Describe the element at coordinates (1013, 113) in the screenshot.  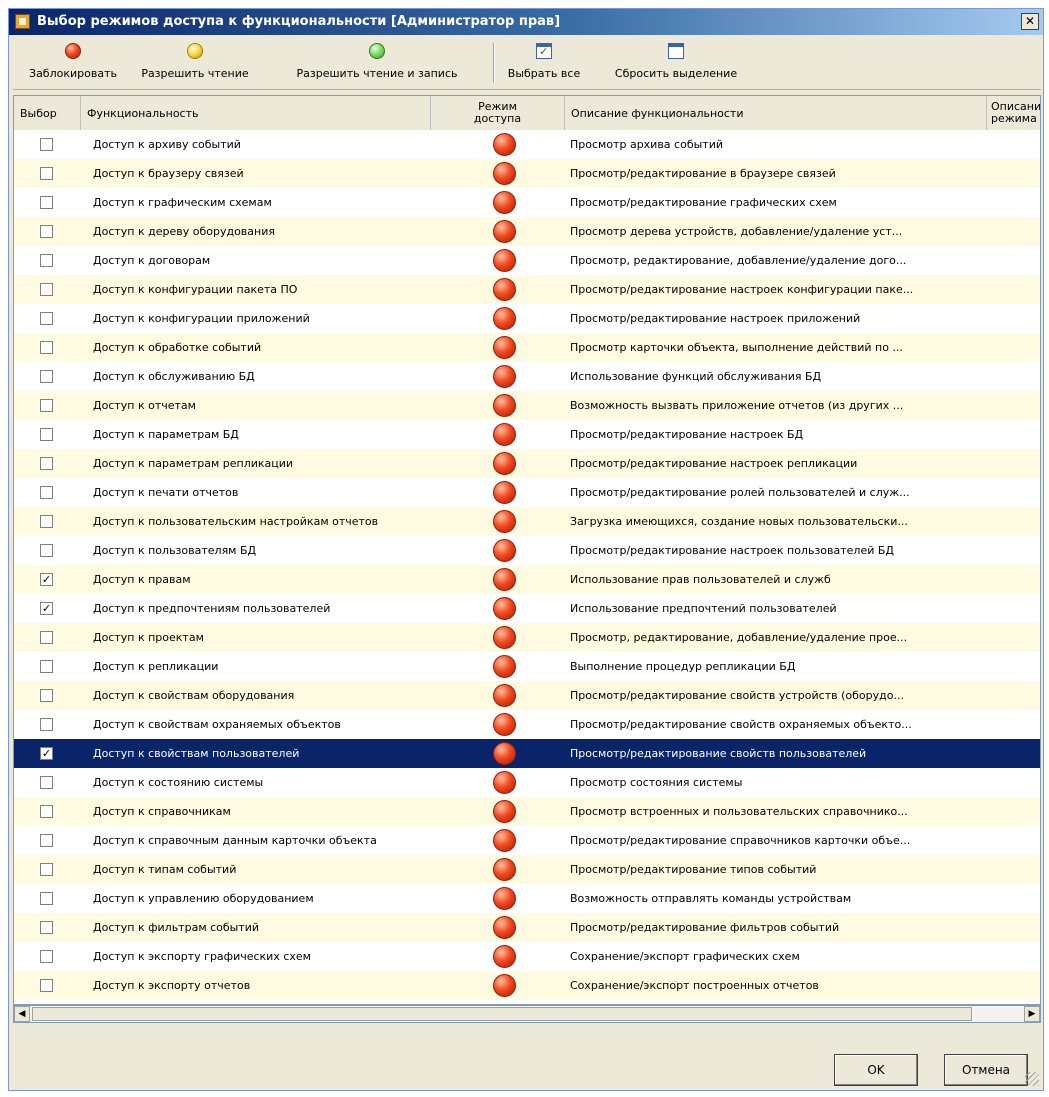
I see `column-header-mode-description: Описание режима д` at that location.